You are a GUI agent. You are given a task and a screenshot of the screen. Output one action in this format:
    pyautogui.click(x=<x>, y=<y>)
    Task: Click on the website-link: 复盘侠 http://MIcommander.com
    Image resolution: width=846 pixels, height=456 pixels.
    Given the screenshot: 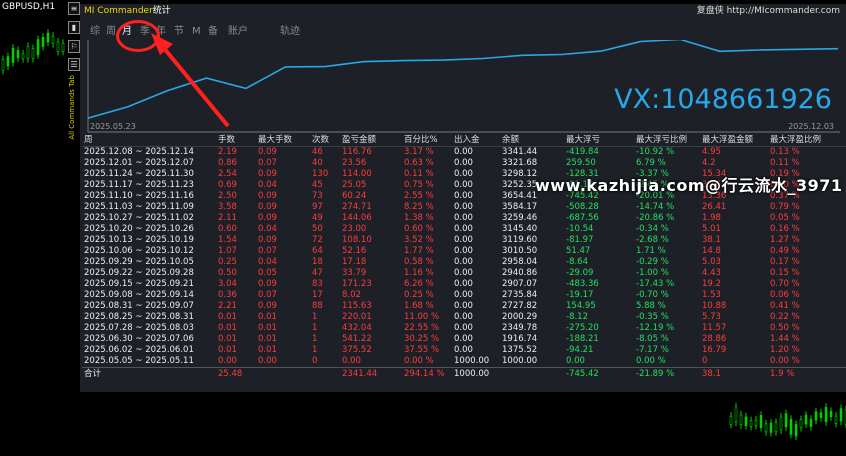 What is the action you would take?
    pyautogui.click(x=768, y=11)
    